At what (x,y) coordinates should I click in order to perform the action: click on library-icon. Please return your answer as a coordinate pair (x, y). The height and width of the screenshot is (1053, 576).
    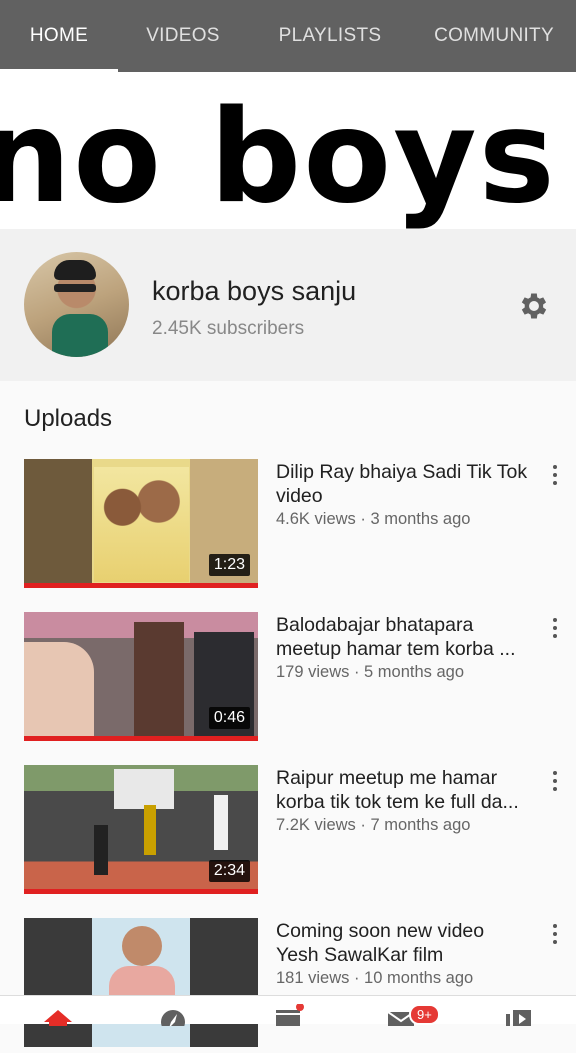
    Looking at the image, I should click on (518, 1015).